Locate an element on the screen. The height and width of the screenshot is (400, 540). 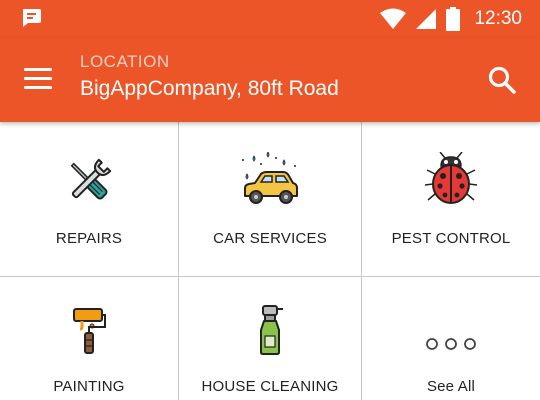
status-icons: 12:30 is located at coordinates (451, 19).